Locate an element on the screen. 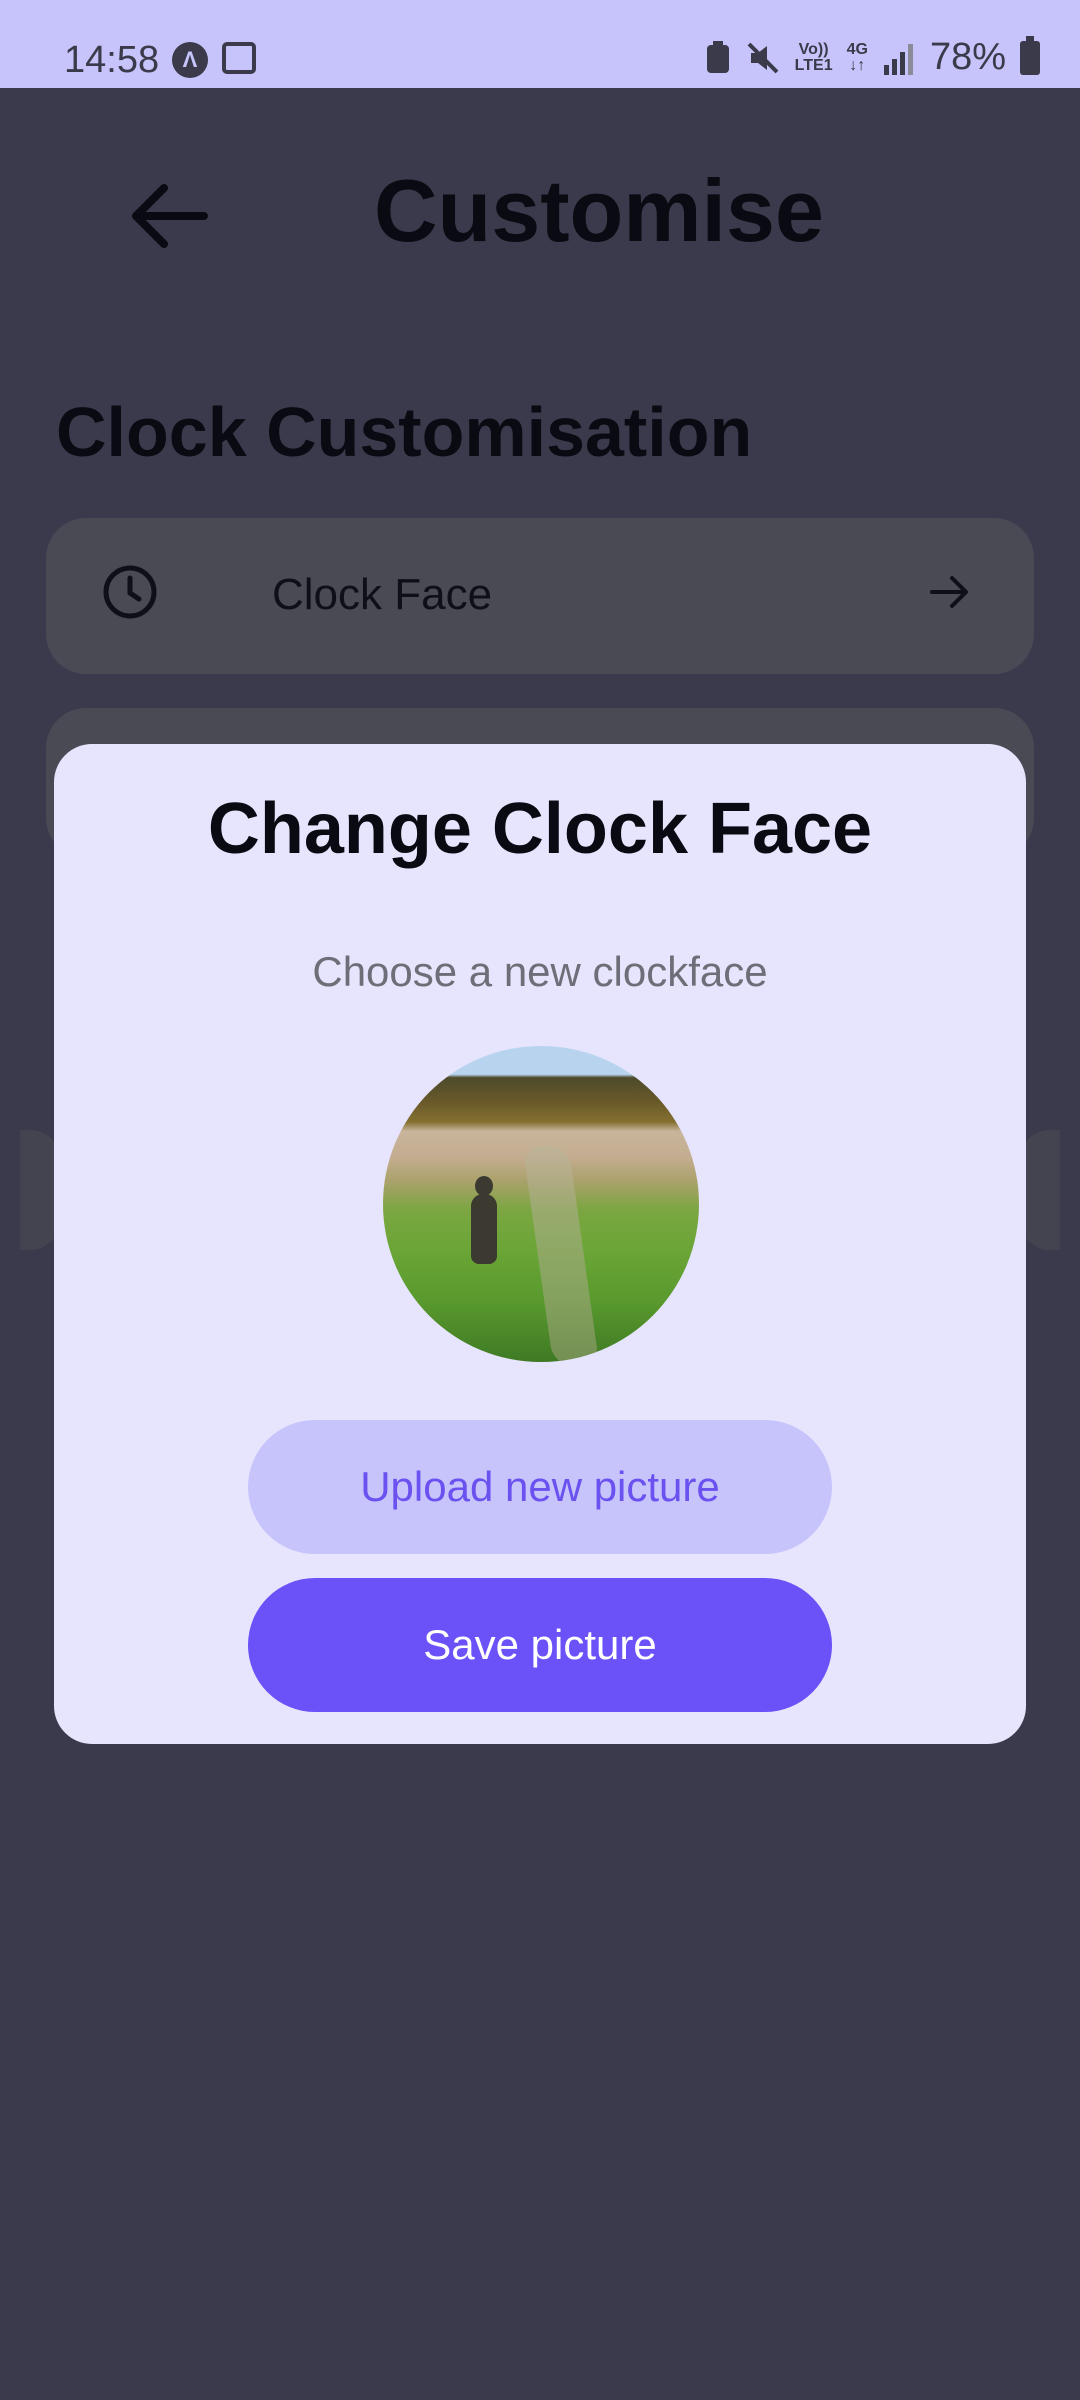 Image resolution: width=1080 pixels, height=2400 pixels. network-type-icon: 4G ↓↑ is located at coordinates (857, 57).